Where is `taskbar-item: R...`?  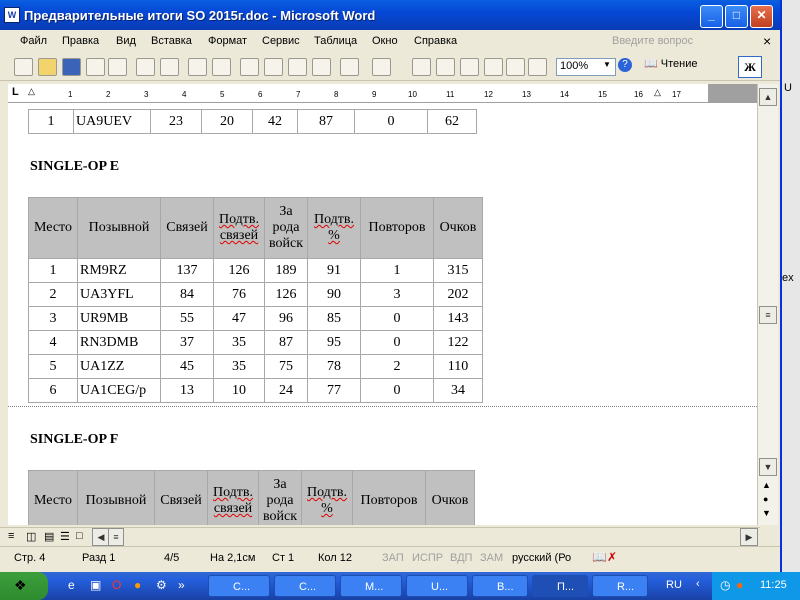
taskbar-item: R... is located at coordinates (620, 586).